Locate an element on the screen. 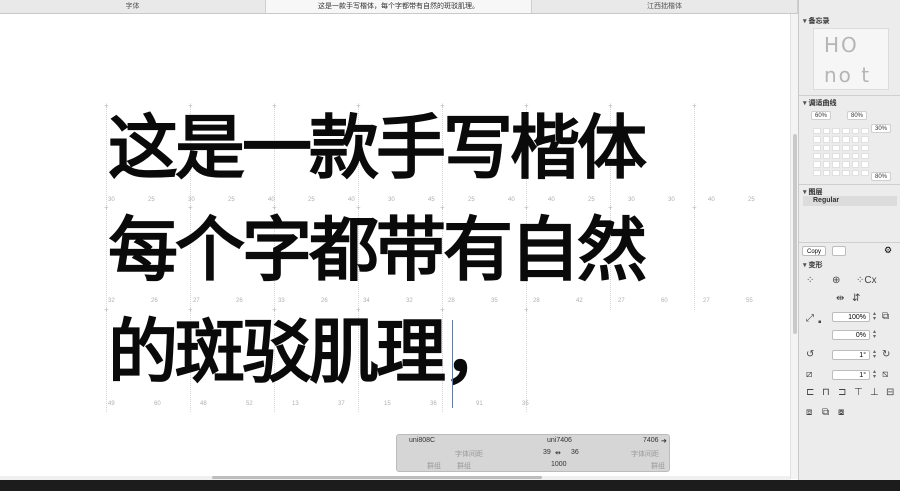 The image size is (900, 491). rotate-stepper: ▴ ▾ is located at coordinates (874, 354).